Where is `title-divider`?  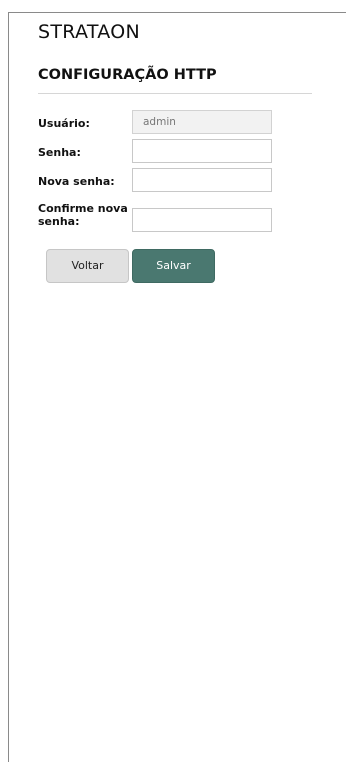 title-divider is located at coordinates (175, 93).